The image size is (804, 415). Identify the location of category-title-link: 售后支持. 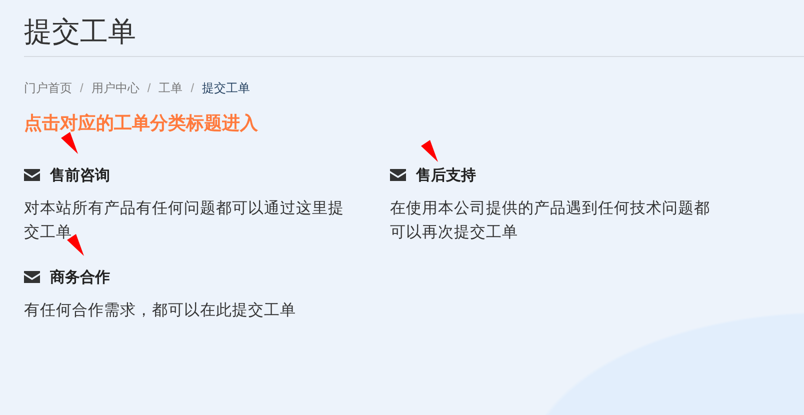
(446, 175).